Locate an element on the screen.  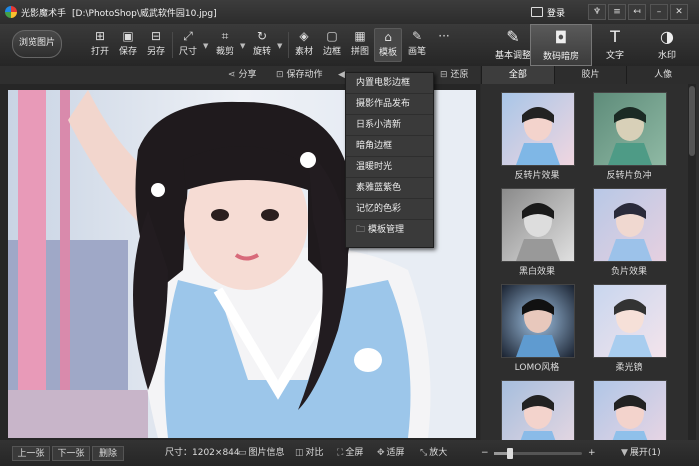
effect-thumb-reversal is located at coordinates (538, 129).